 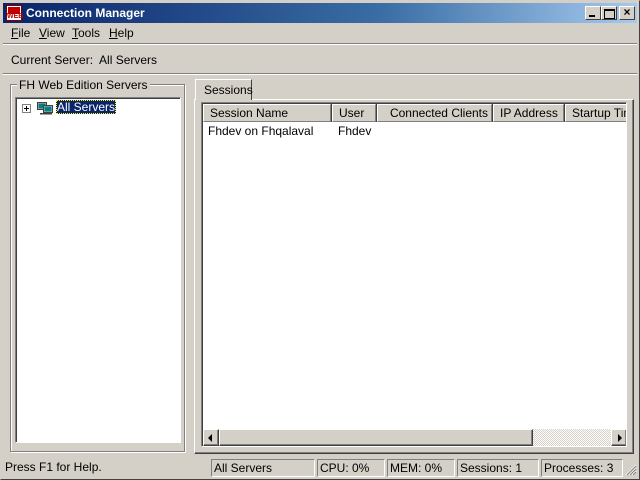 I want to click on table-row: Fhdev on Fhqalaval Fhdev, so click(x=414, y=131).